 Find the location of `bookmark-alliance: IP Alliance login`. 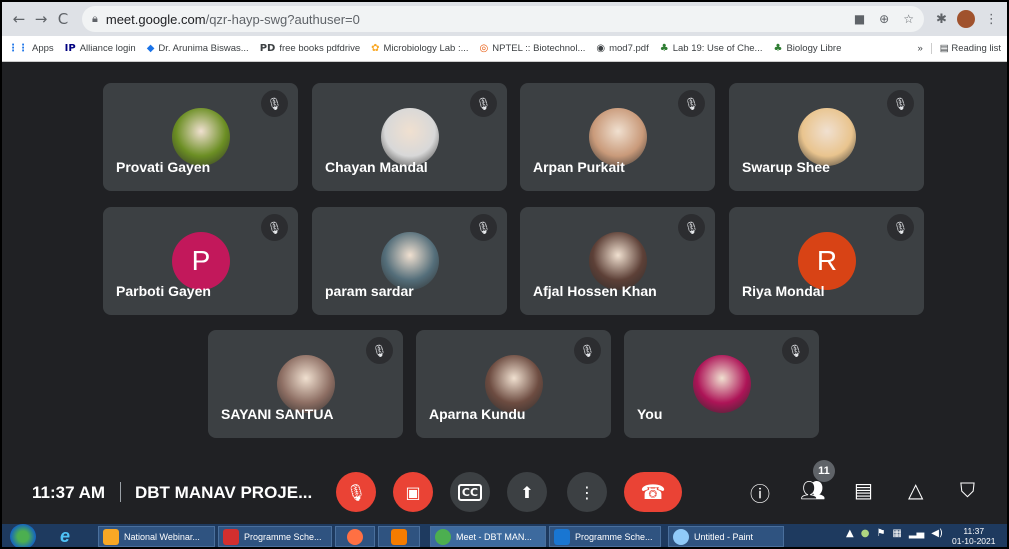

bookmark-alliance: IP Alliance login is located at coordinates (100, 48).